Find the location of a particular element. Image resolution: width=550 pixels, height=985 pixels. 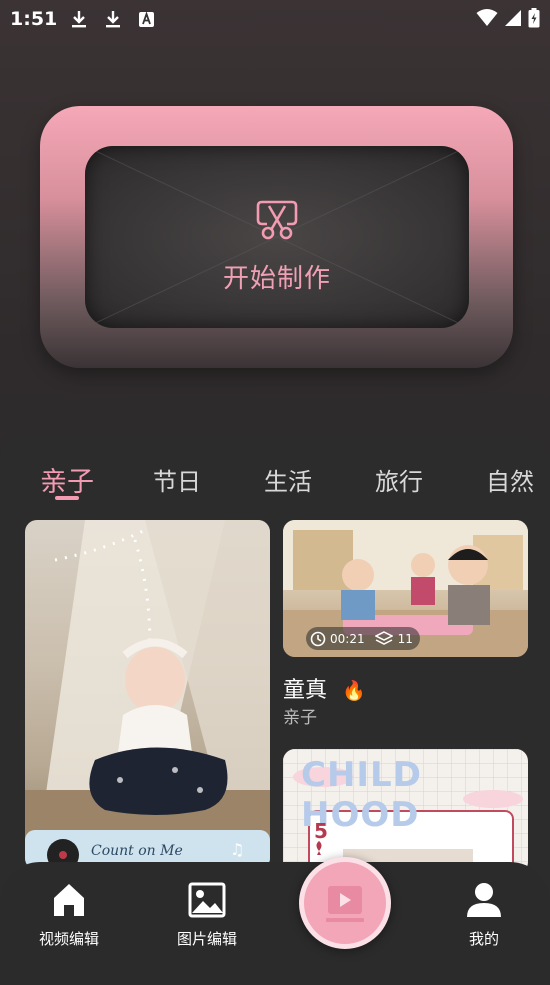

nav-video-edit-label: 视频编辑 is located at coordinates (68, 939).